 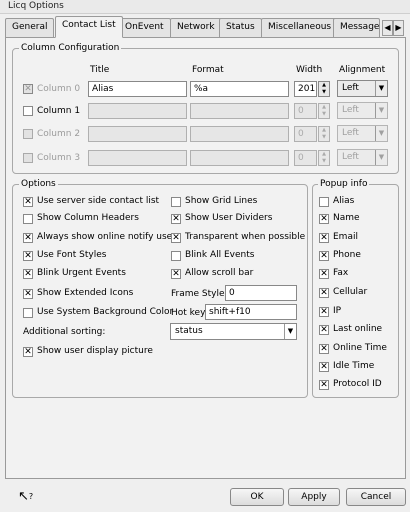 I want to click on popup-protocol-id-checkbox, so click(x=324, y=385).